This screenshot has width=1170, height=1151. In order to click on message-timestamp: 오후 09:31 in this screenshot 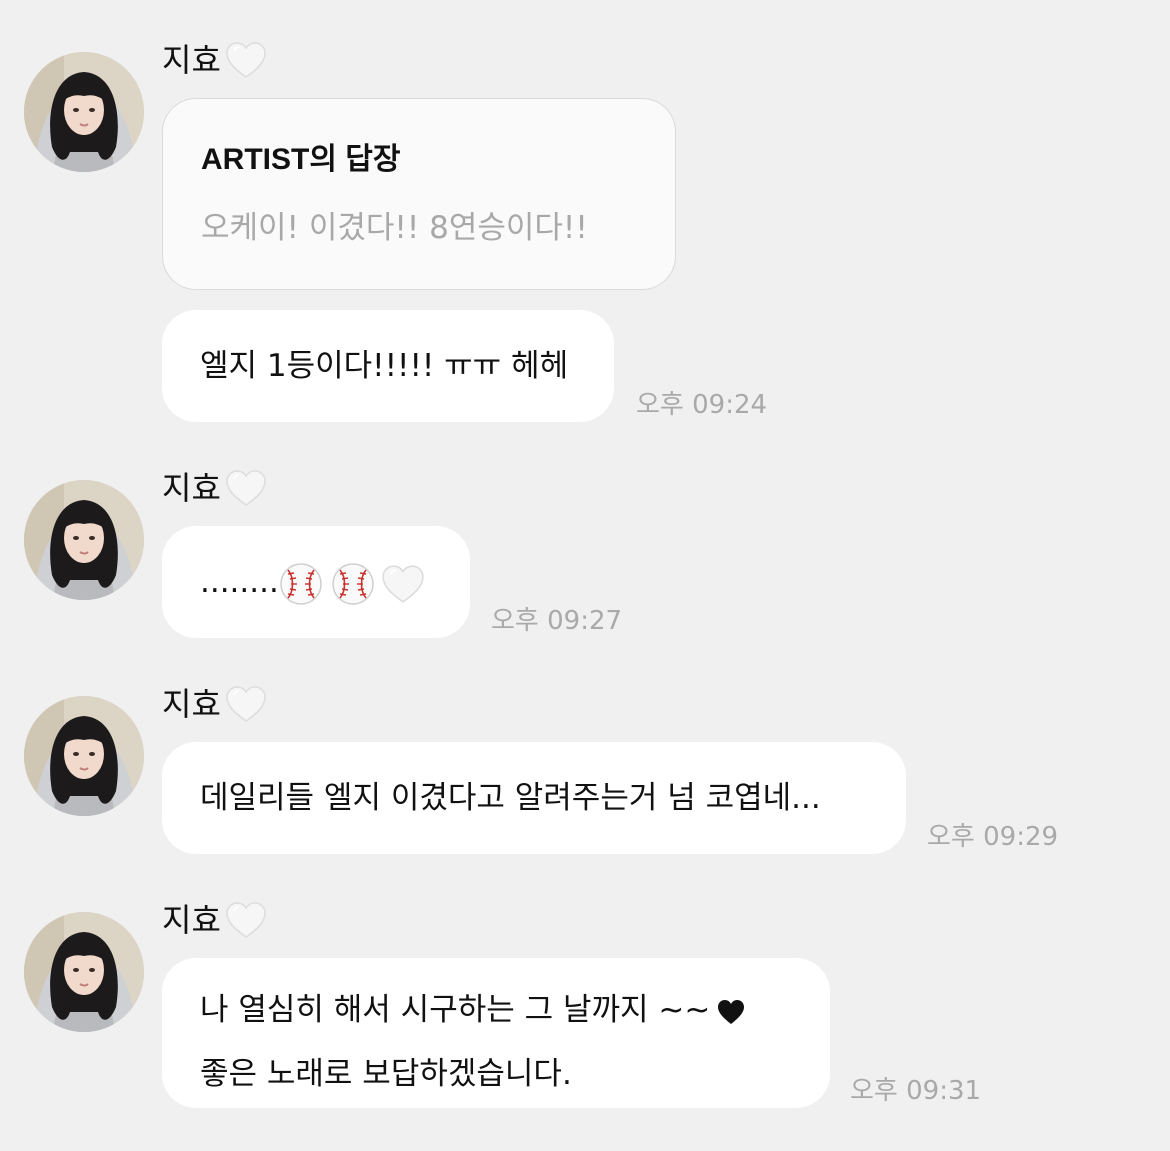, I will do `click(916, 1091)`.